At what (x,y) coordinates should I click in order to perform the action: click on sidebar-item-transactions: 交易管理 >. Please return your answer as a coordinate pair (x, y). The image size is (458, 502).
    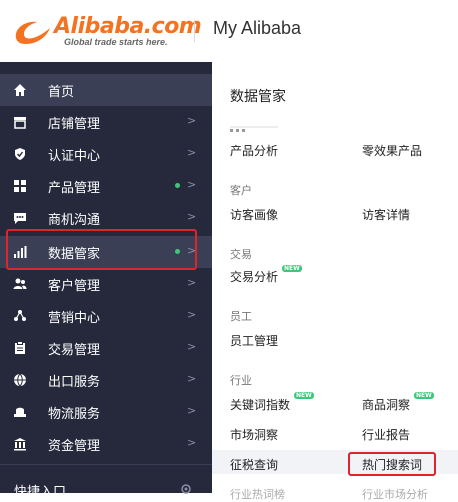
    Looking at the image, I should click on (106, 348).